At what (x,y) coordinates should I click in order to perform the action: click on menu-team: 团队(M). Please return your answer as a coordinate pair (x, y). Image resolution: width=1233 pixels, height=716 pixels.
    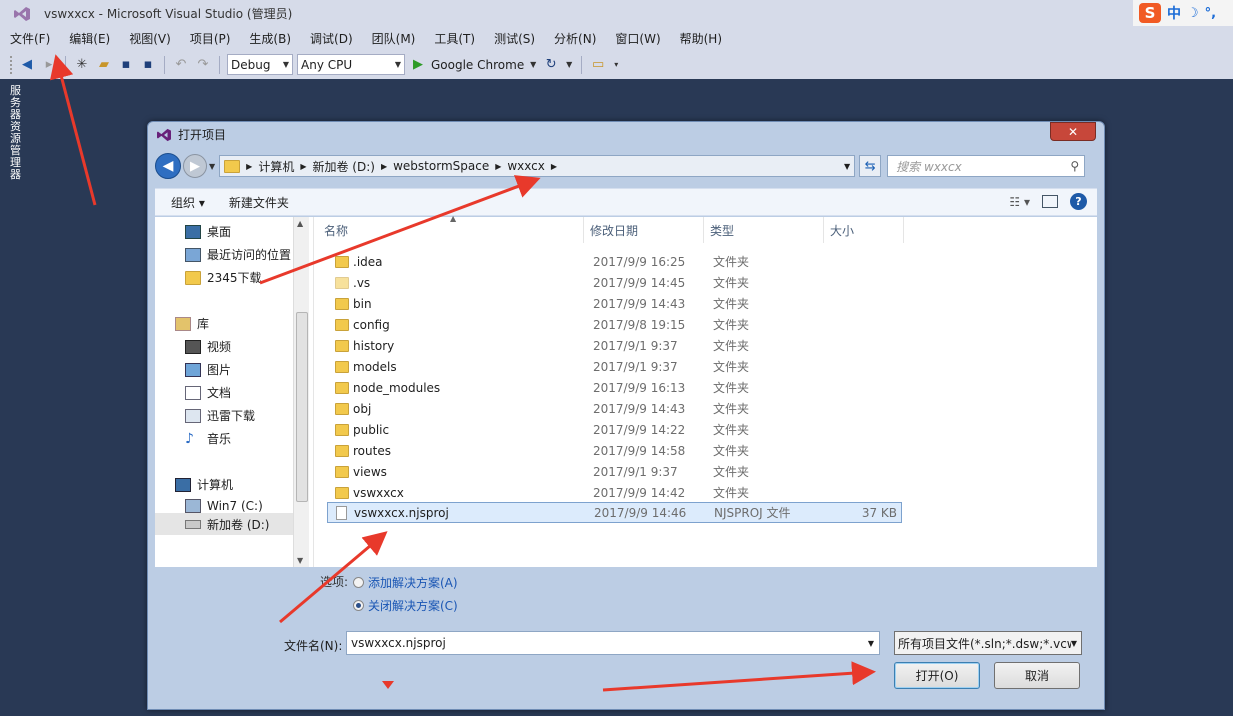
    Looking at the image, I should click on (394, 38).